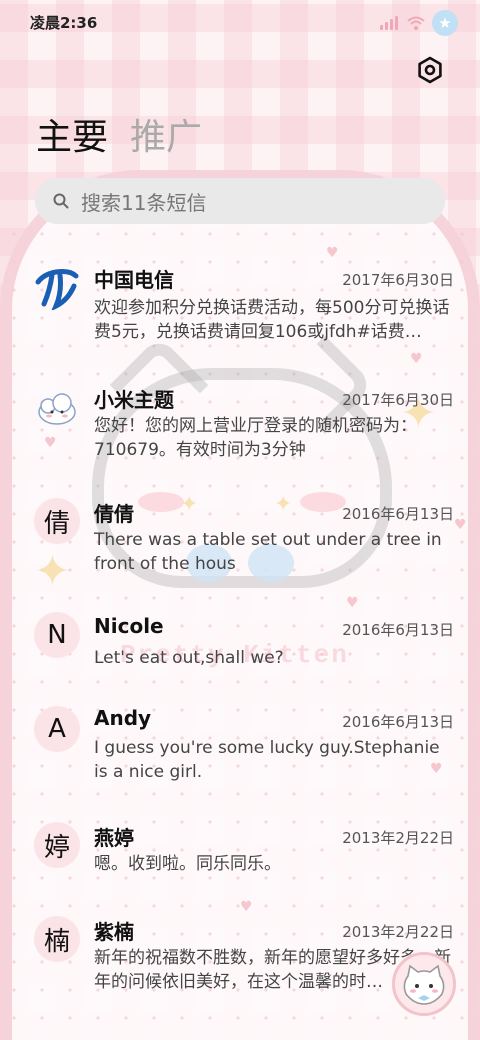 The width and height of the screenshot is (480, 1040). Describe the element at coordinates (416, 23) in the screenshot. I see `wifi-icon` at that location.